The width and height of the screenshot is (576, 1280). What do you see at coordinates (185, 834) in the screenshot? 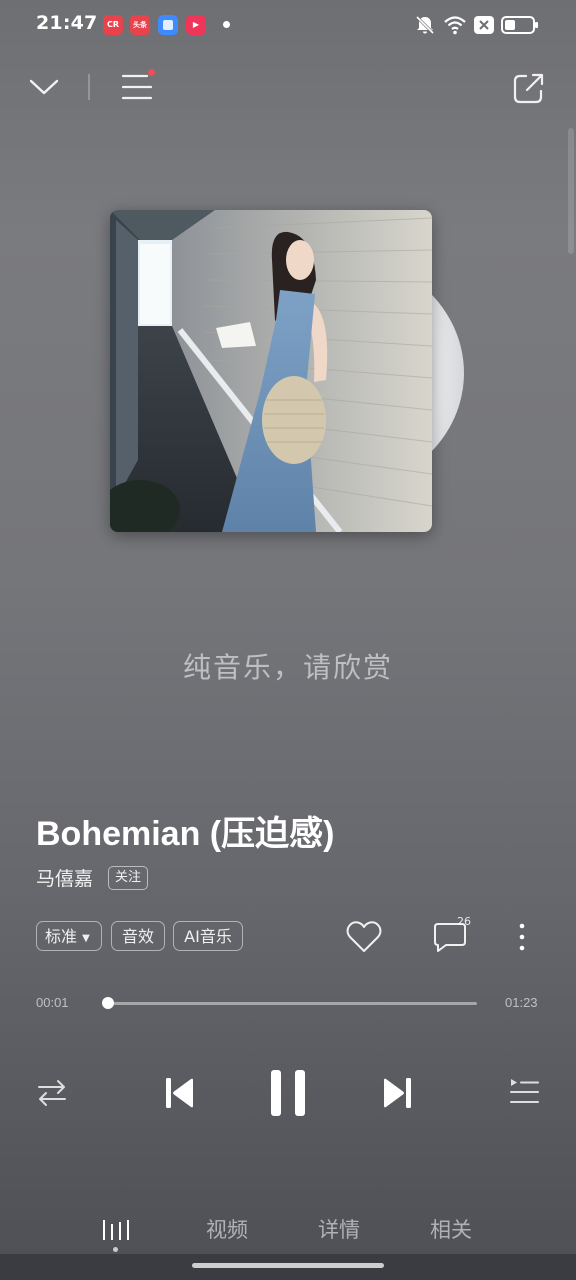
I see `song-title: Bohemian (压迫感)` at bounding box center [185, 834].